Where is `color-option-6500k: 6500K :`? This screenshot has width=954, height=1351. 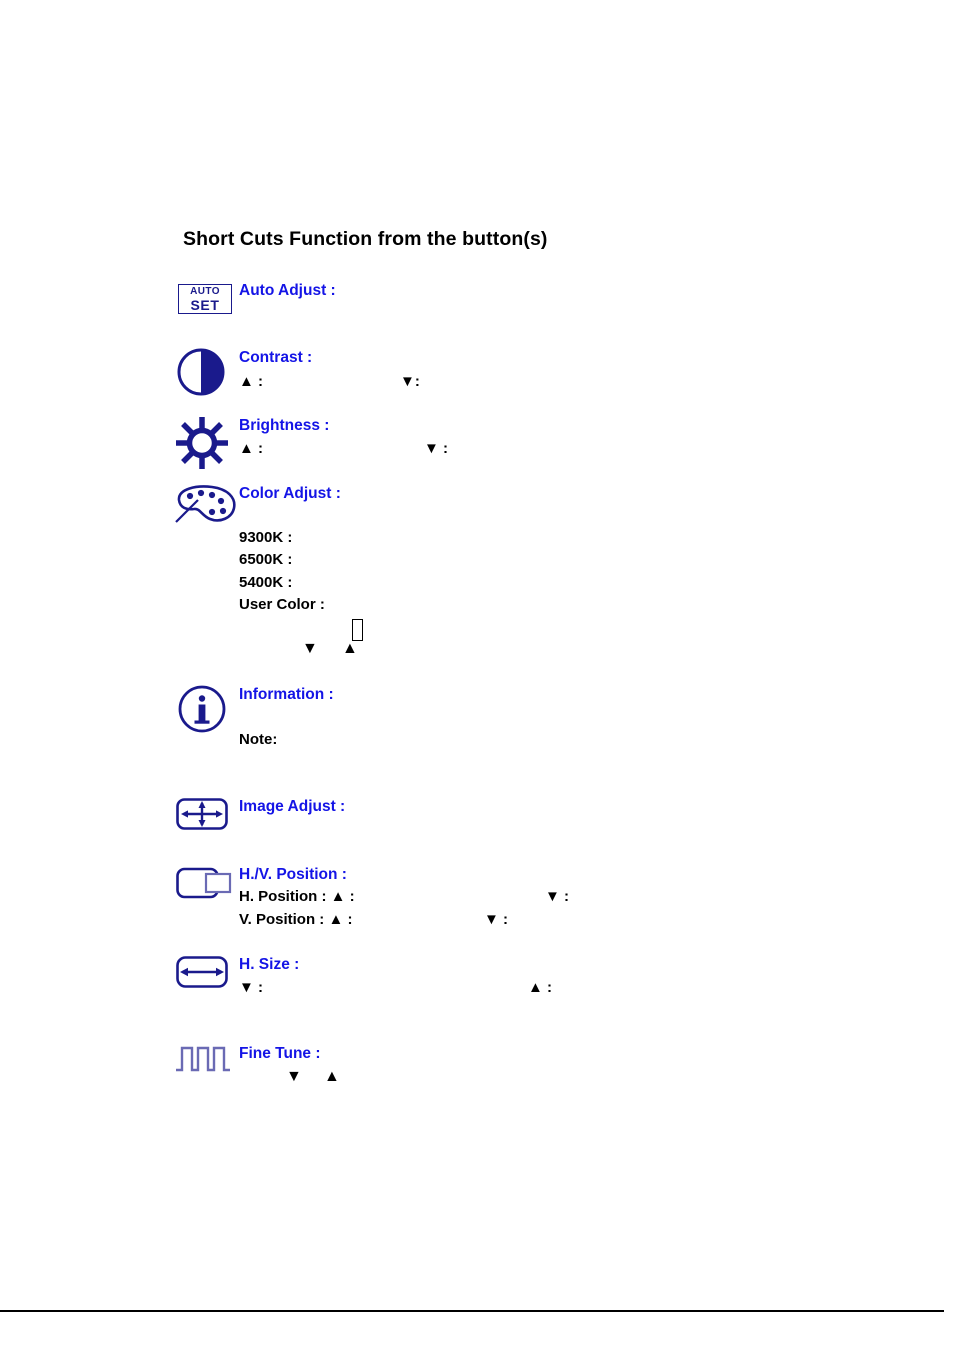 color-option-6500k: 6500K : is located at coordinates (265, 559).